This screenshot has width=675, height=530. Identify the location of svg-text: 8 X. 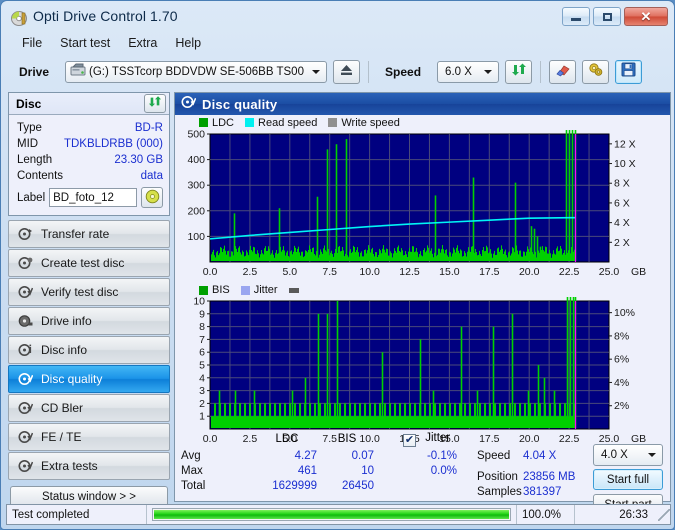
(622, 184).